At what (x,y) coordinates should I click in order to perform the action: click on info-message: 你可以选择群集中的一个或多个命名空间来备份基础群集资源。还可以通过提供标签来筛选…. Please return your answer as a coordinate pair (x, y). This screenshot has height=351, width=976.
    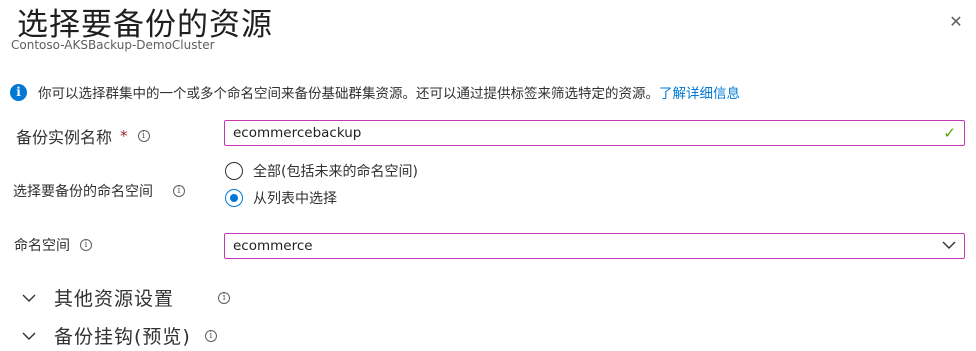
    Looking at the image, I should click on (348, 94).